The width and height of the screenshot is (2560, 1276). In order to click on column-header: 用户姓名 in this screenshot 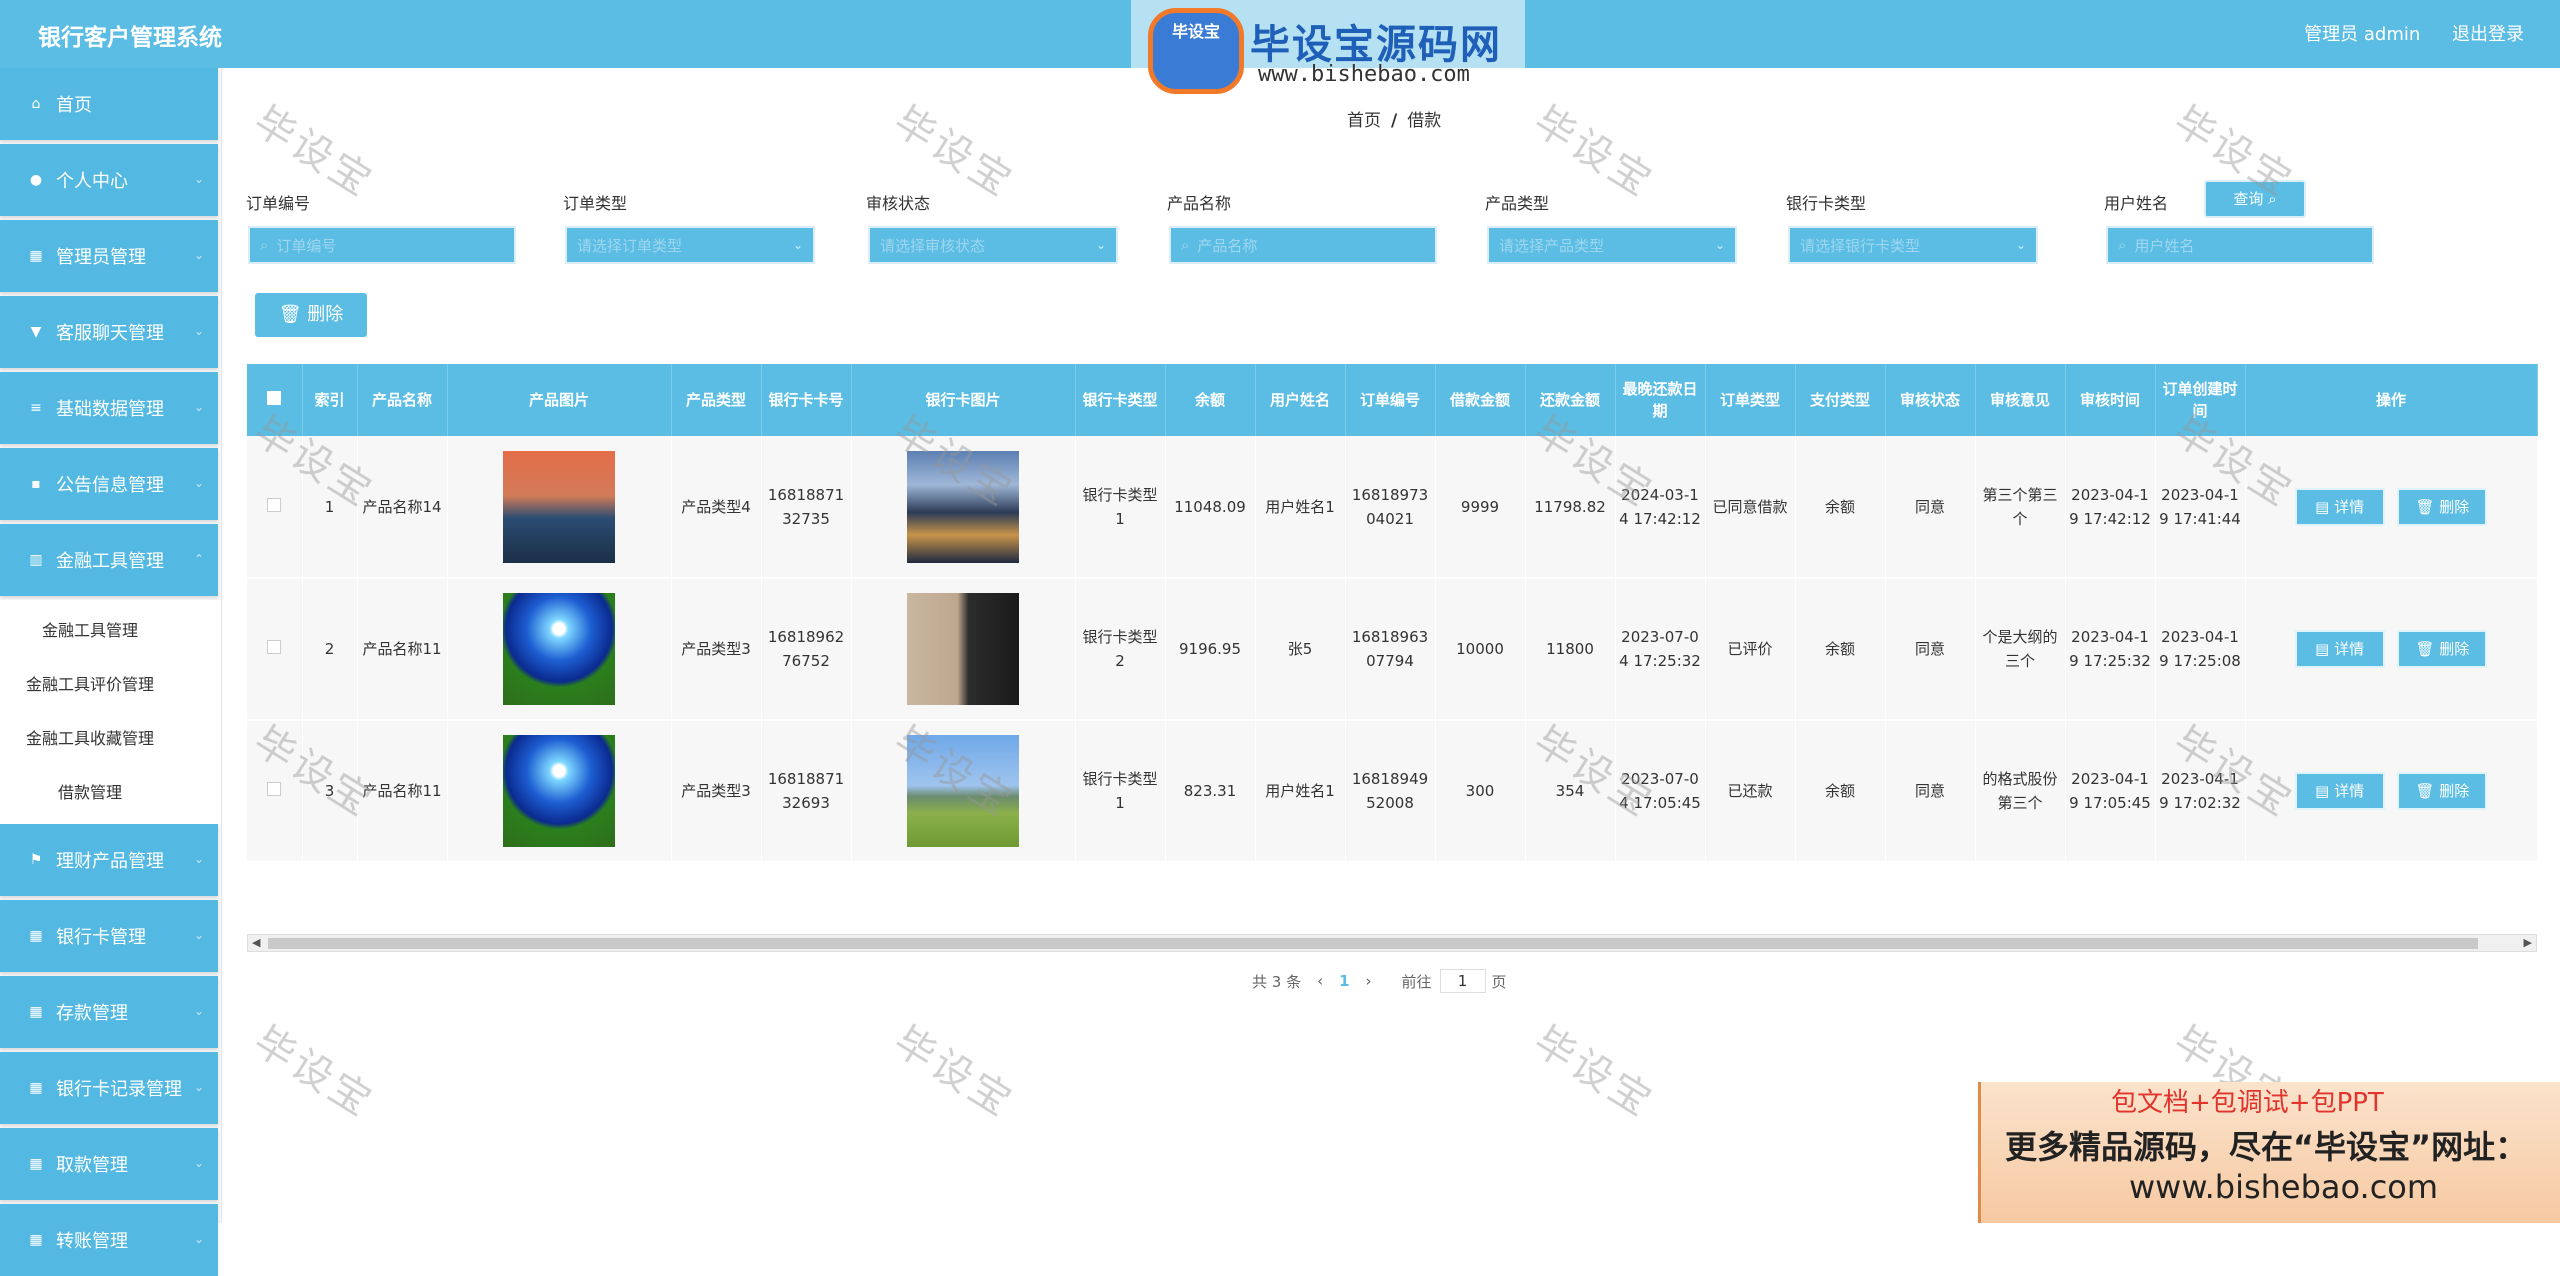, I will do `click(1300, 400)`.